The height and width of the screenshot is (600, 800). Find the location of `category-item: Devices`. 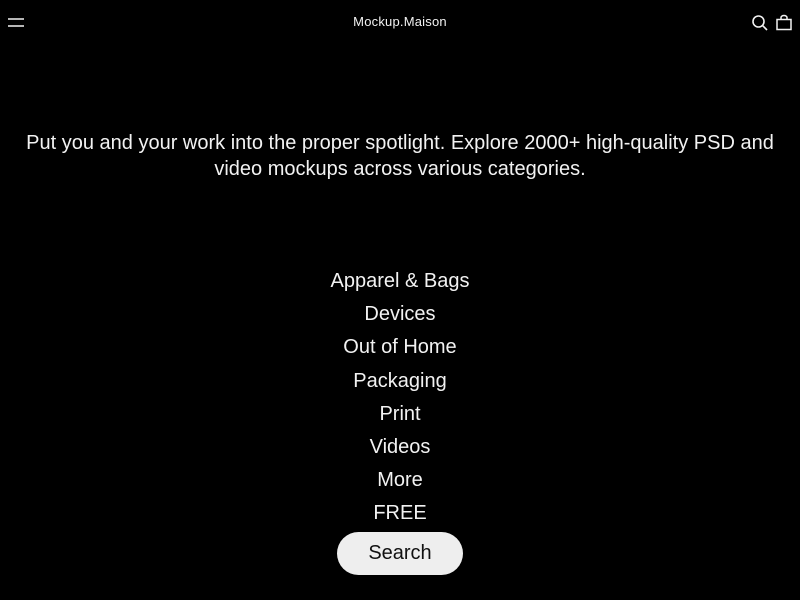

category-item: Devices is located at coordinates (400, 314).